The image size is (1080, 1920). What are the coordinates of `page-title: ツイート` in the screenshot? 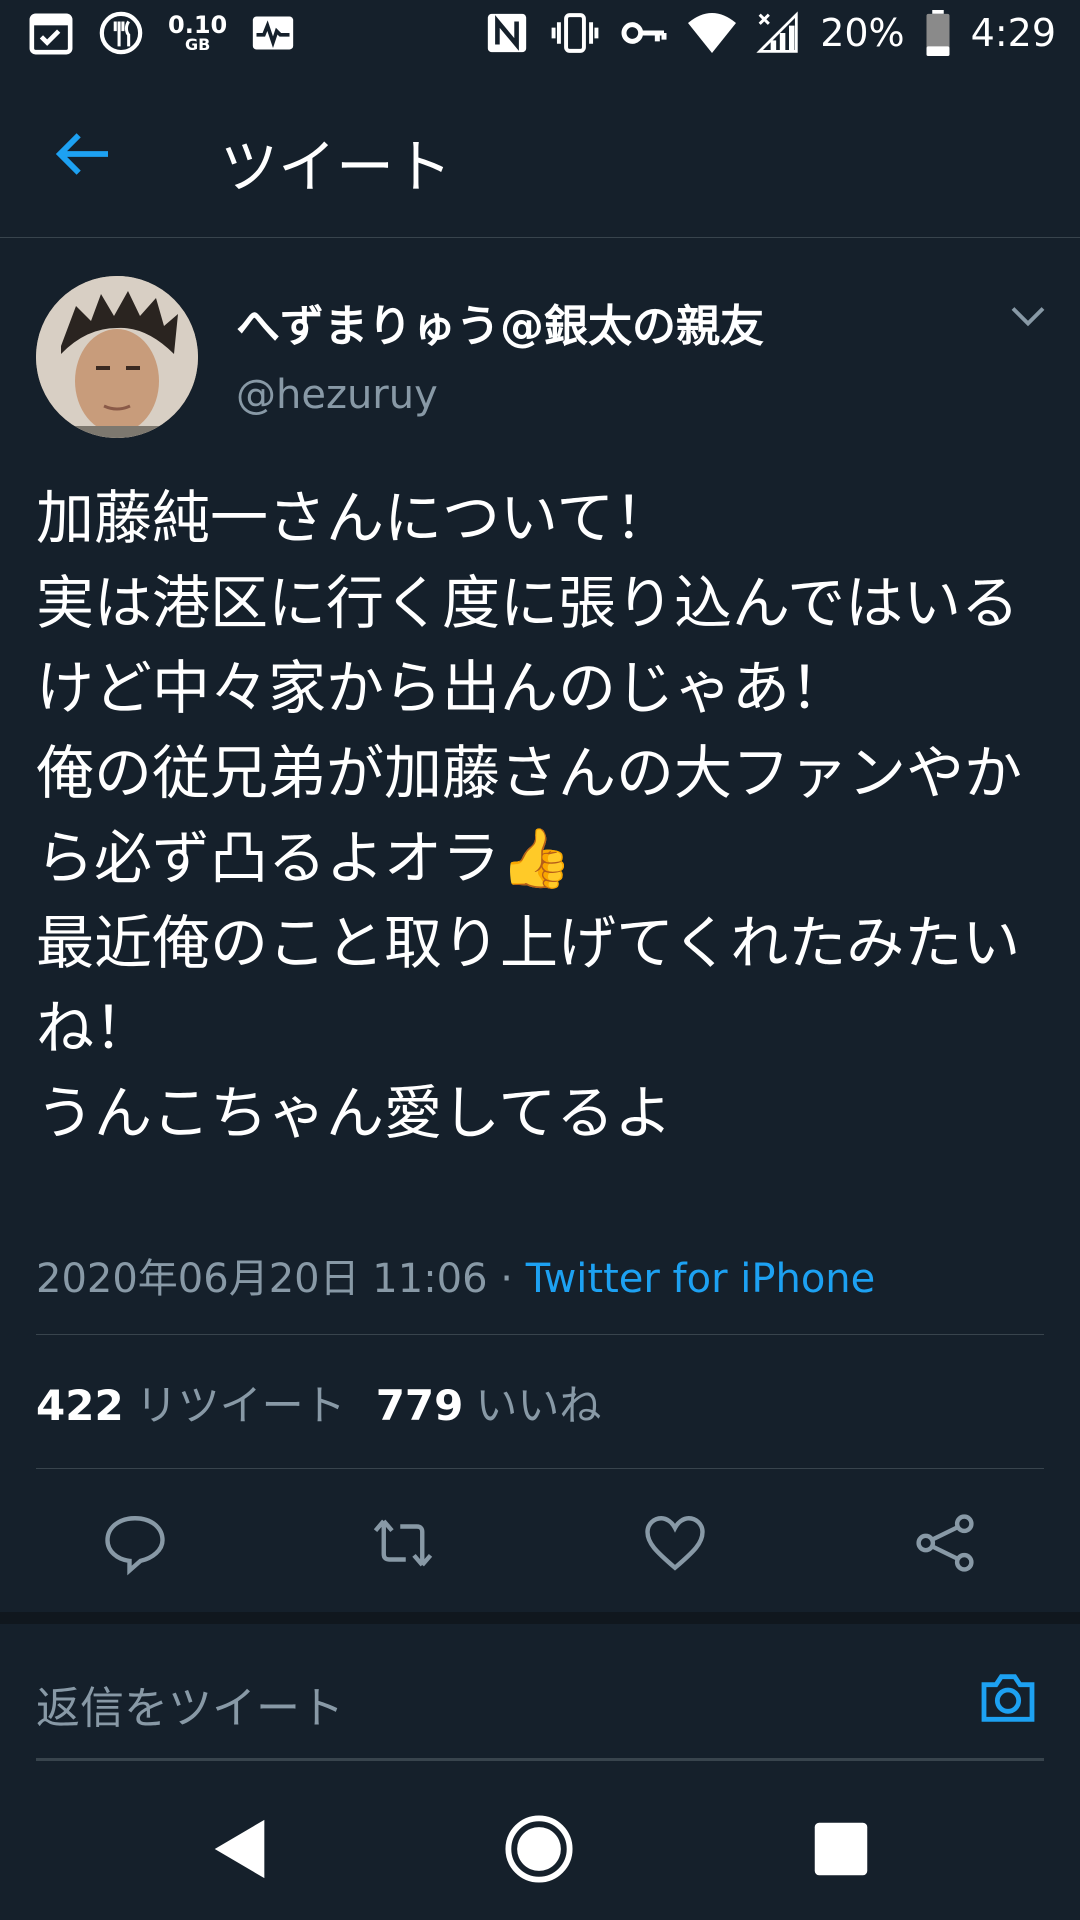 It's located at (336, 167).